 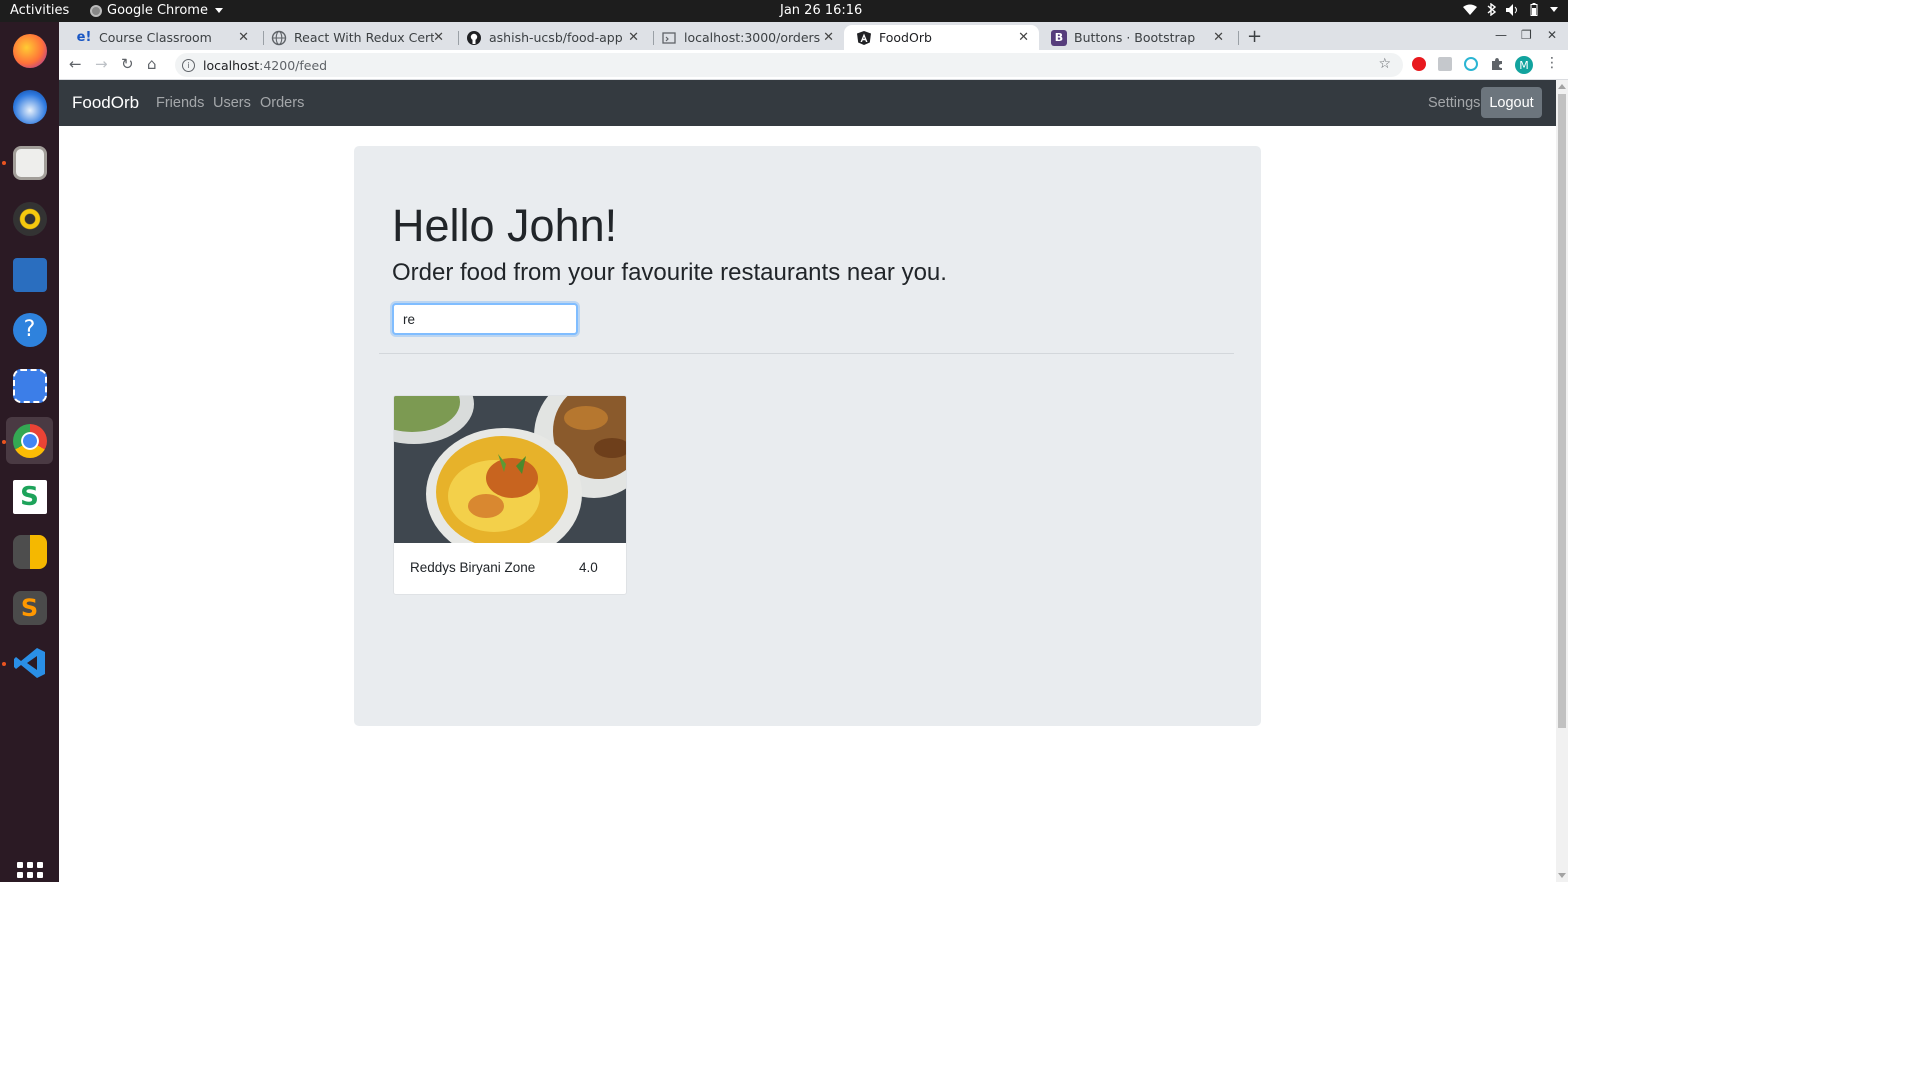 What do you see at coordinates (75, 64) in the screenshot?
I see `back-icon: ←` at bounding box center [75, 64].